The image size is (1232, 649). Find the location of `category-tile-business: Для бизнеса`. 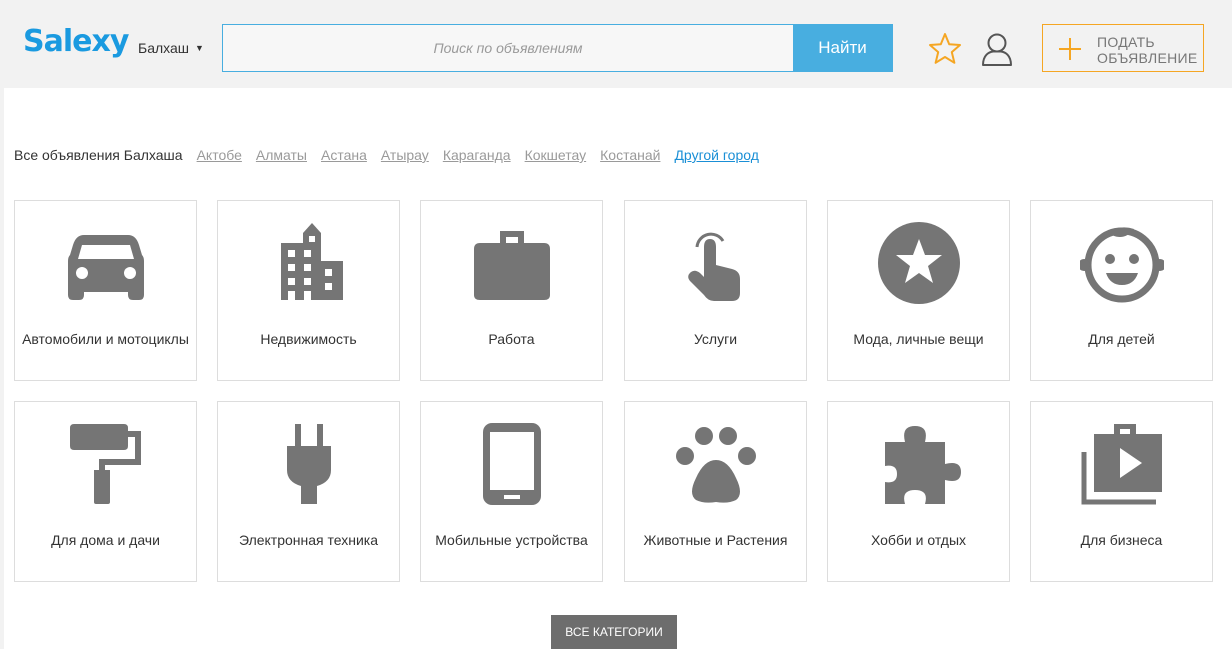

category-tile-business: Для бизнеса is located at coordinates (1121, 491).